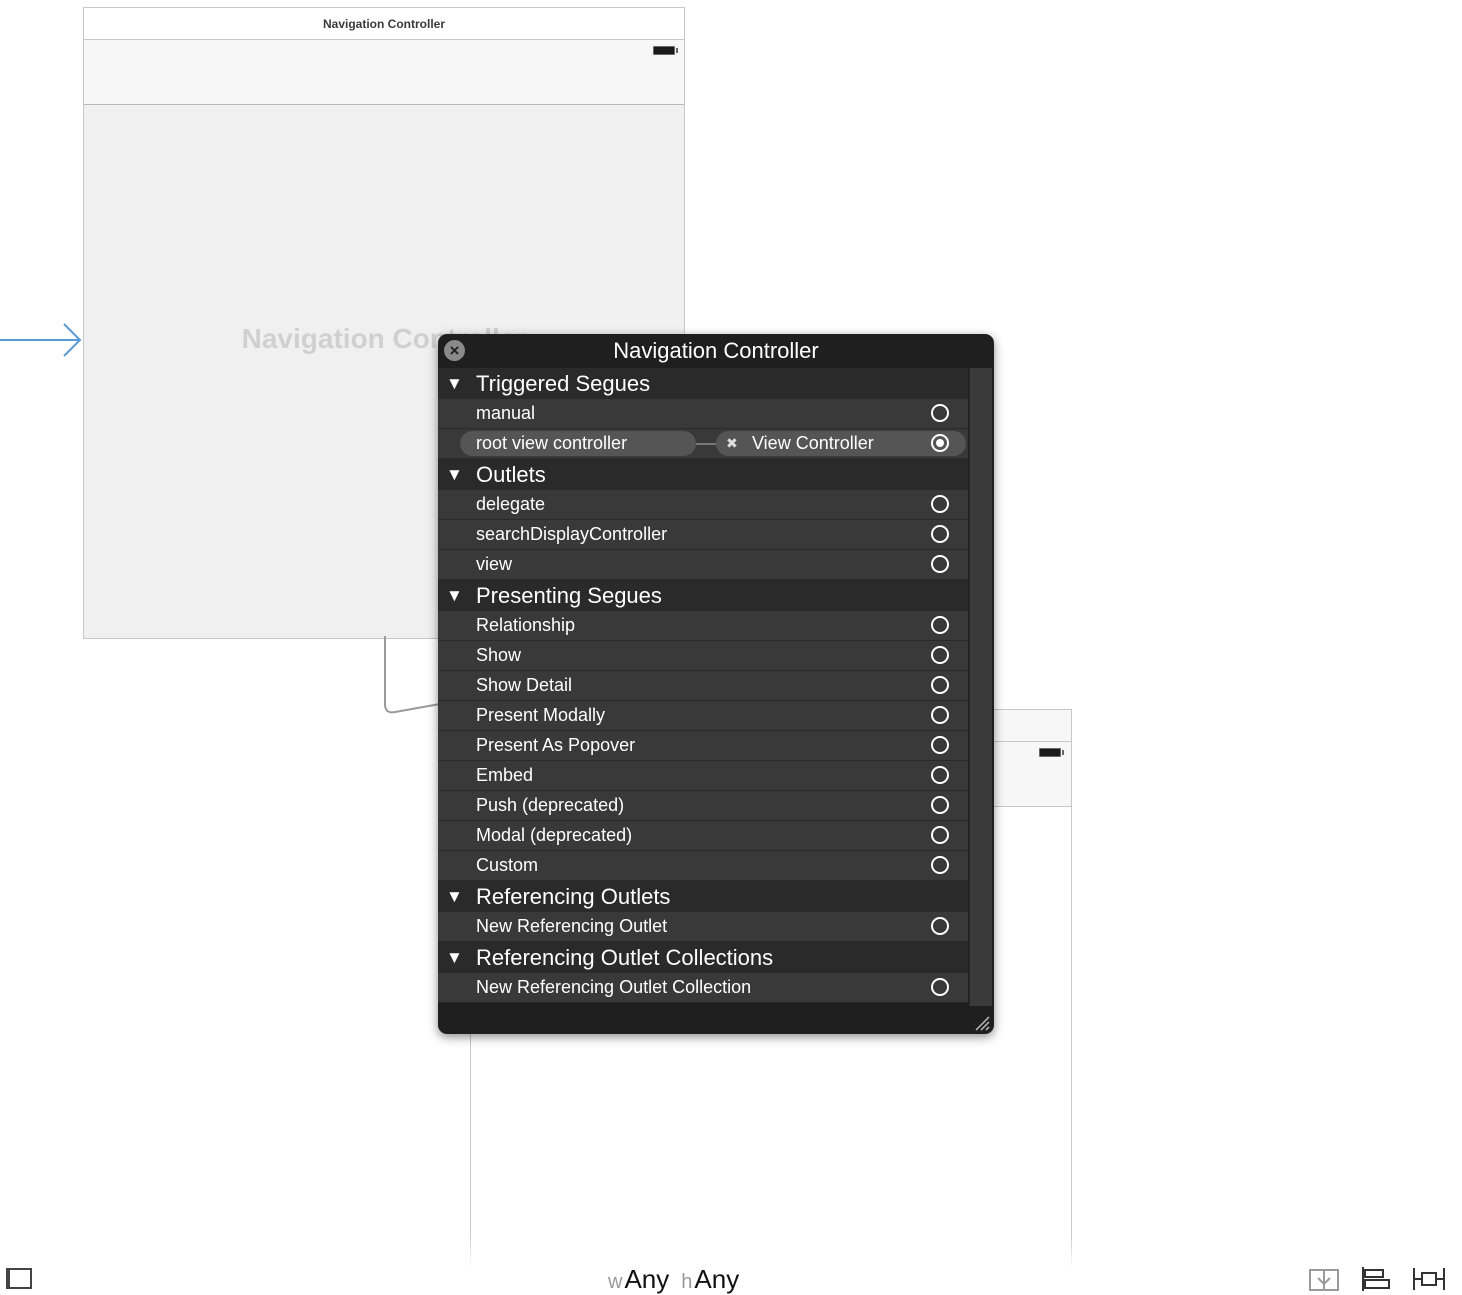 This screenshot has width=1462, height=1295. Describe the element at coordinates (511, 474) in the screenshot. I see `section-label: Outlets` at that location.